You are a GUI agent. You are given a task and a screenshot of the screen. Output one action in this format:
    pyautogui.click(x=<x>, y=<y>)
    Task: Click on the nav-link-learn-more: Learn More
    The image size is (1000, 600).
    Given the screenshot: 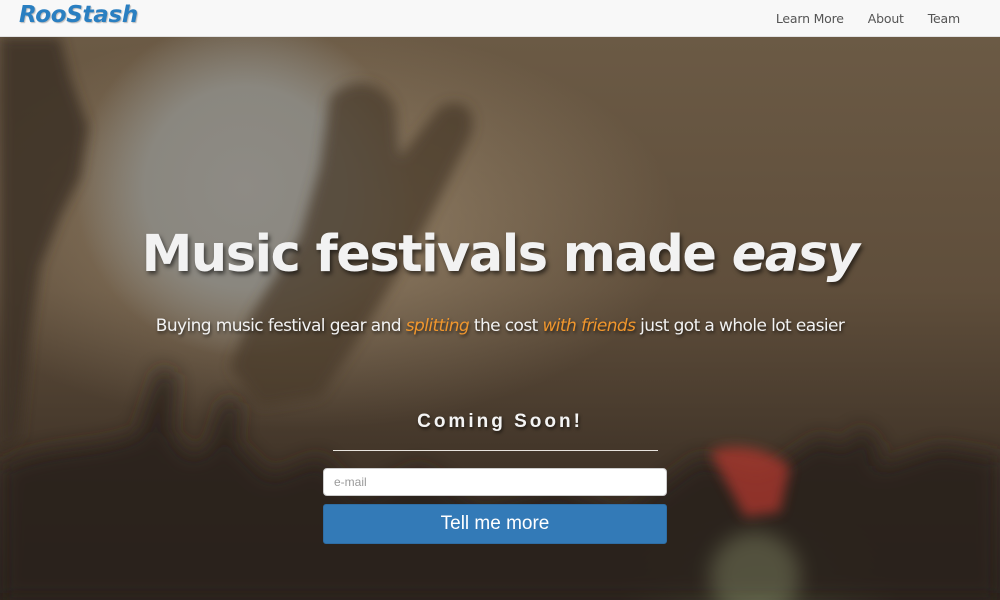 What is the action you would take?
    pyautogui.click(x=810, y=18)
    